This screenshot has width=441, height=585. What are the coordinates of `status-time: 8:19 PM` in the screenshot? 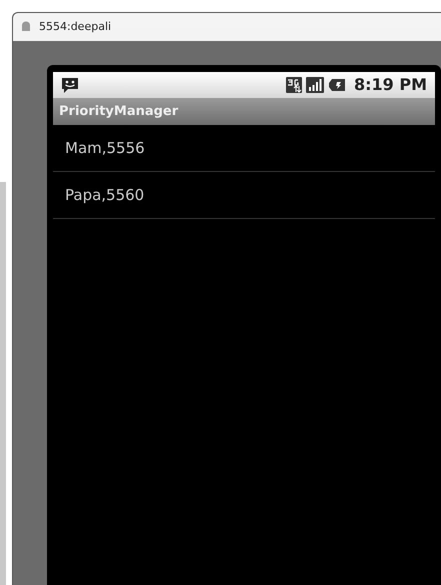 It's located at (390, 85).